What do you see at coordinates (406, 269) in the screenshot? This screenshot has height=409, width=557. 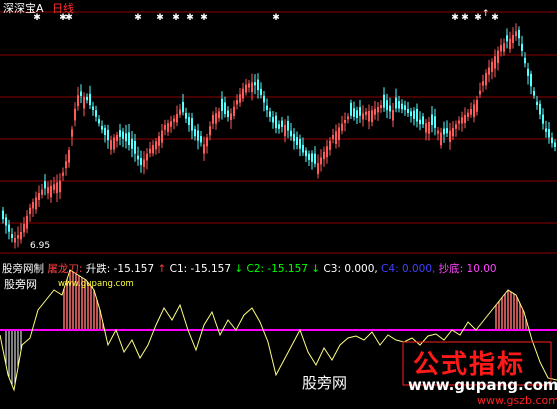 I see `indicator-item-8: C4: 0.000,` at bounding box center [406, 269].